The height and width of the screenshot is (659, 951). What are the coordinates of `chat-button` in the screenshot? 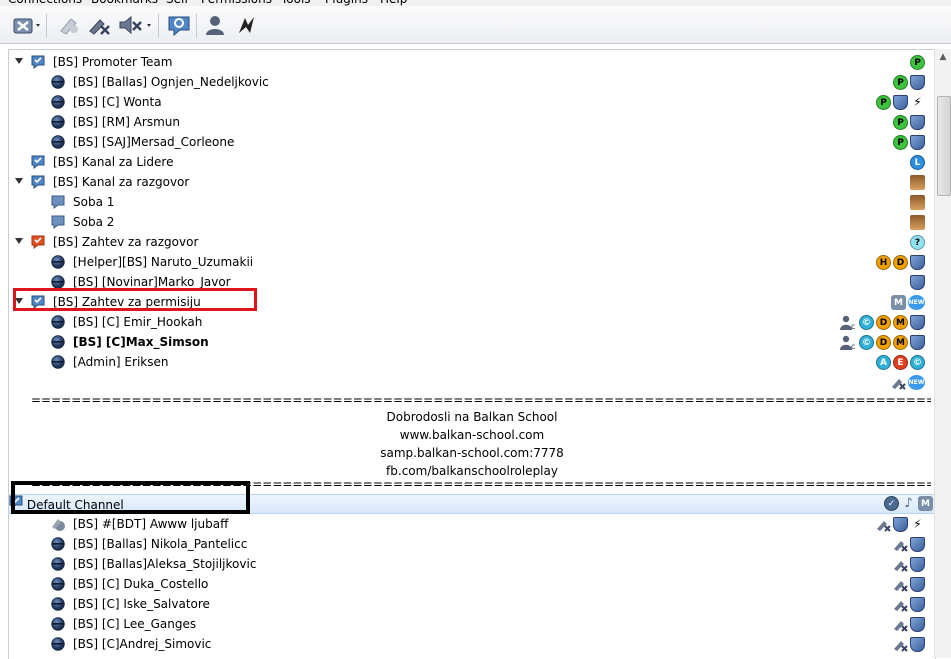 It's located at (179, 25).